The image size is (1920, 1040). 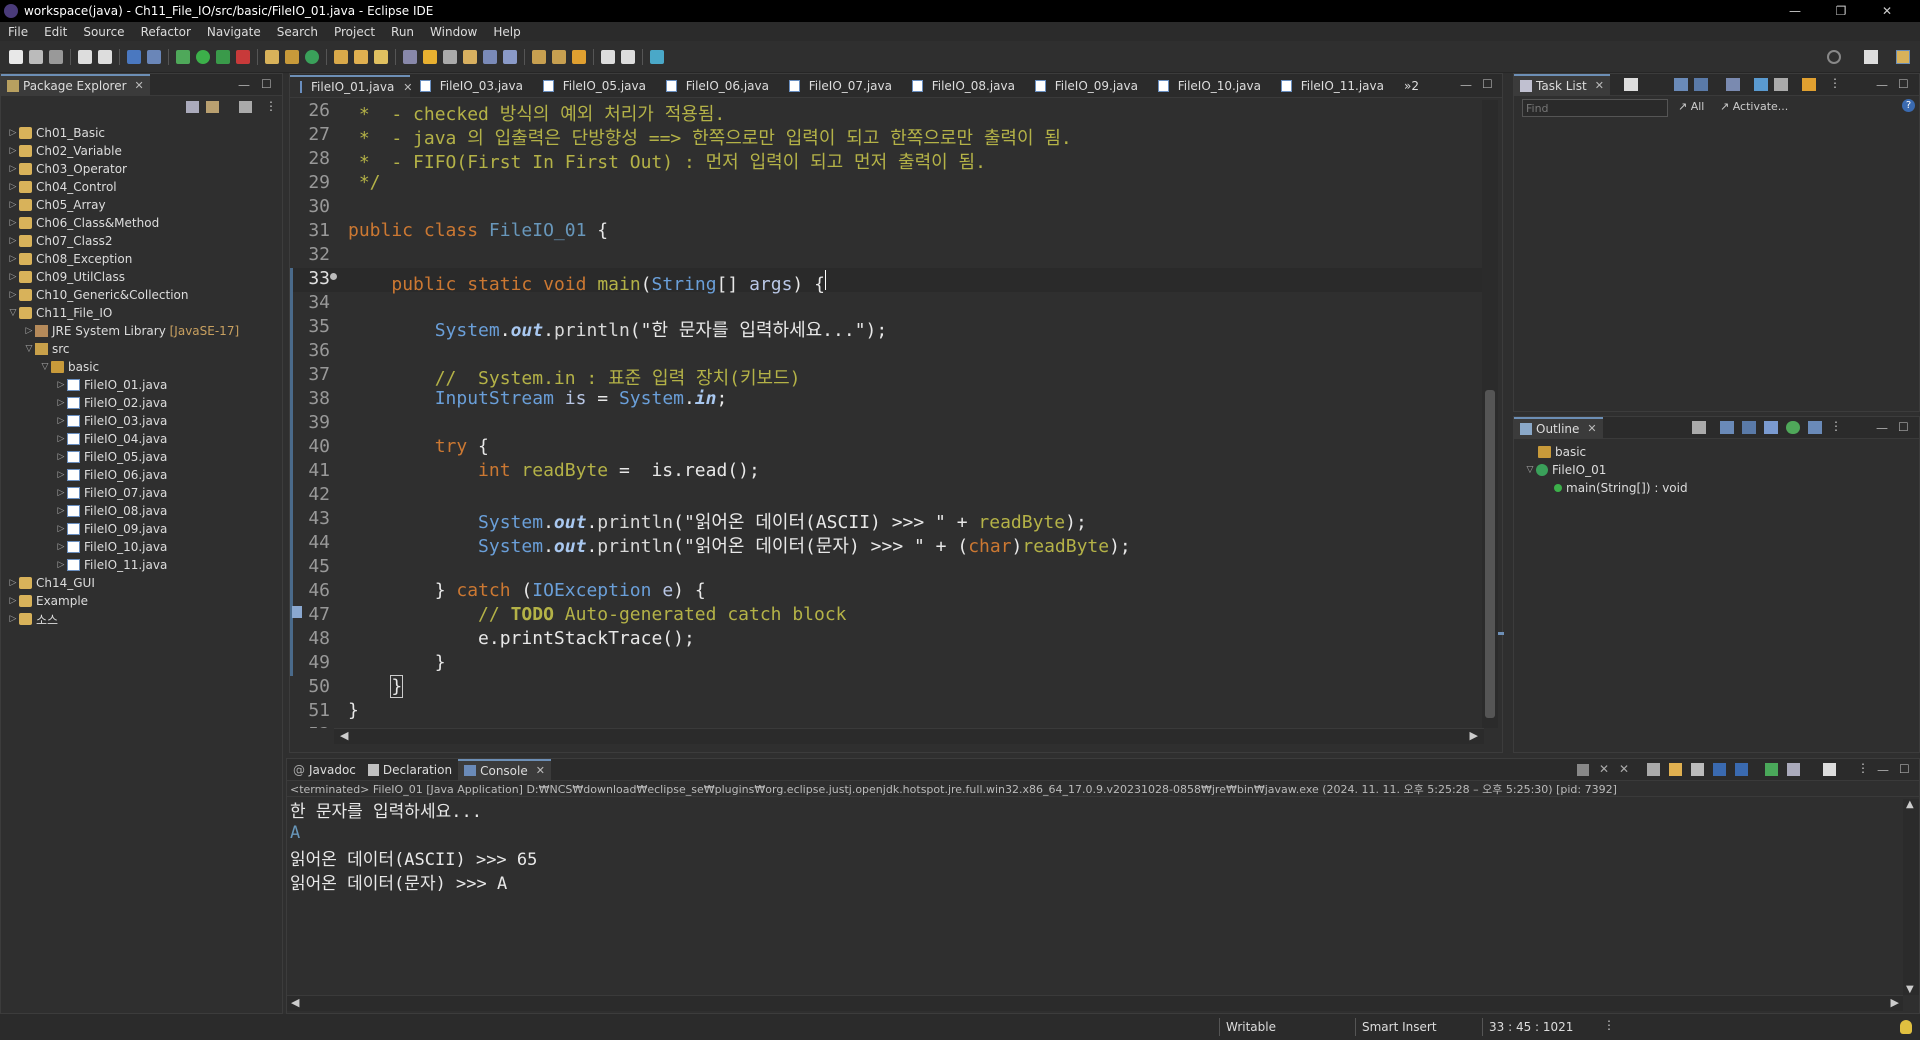 I want to click on task-list-tab: Task List ✕, so click(x=1562, y=84).